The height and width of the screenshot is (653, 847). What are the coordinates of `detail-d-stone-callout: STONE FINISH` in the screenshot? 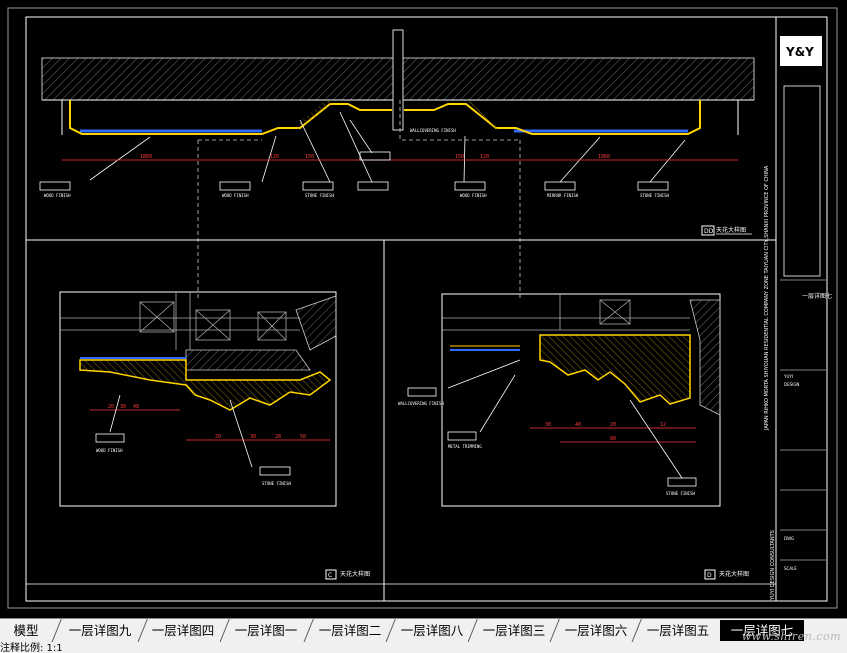 It's located at (680, 493).